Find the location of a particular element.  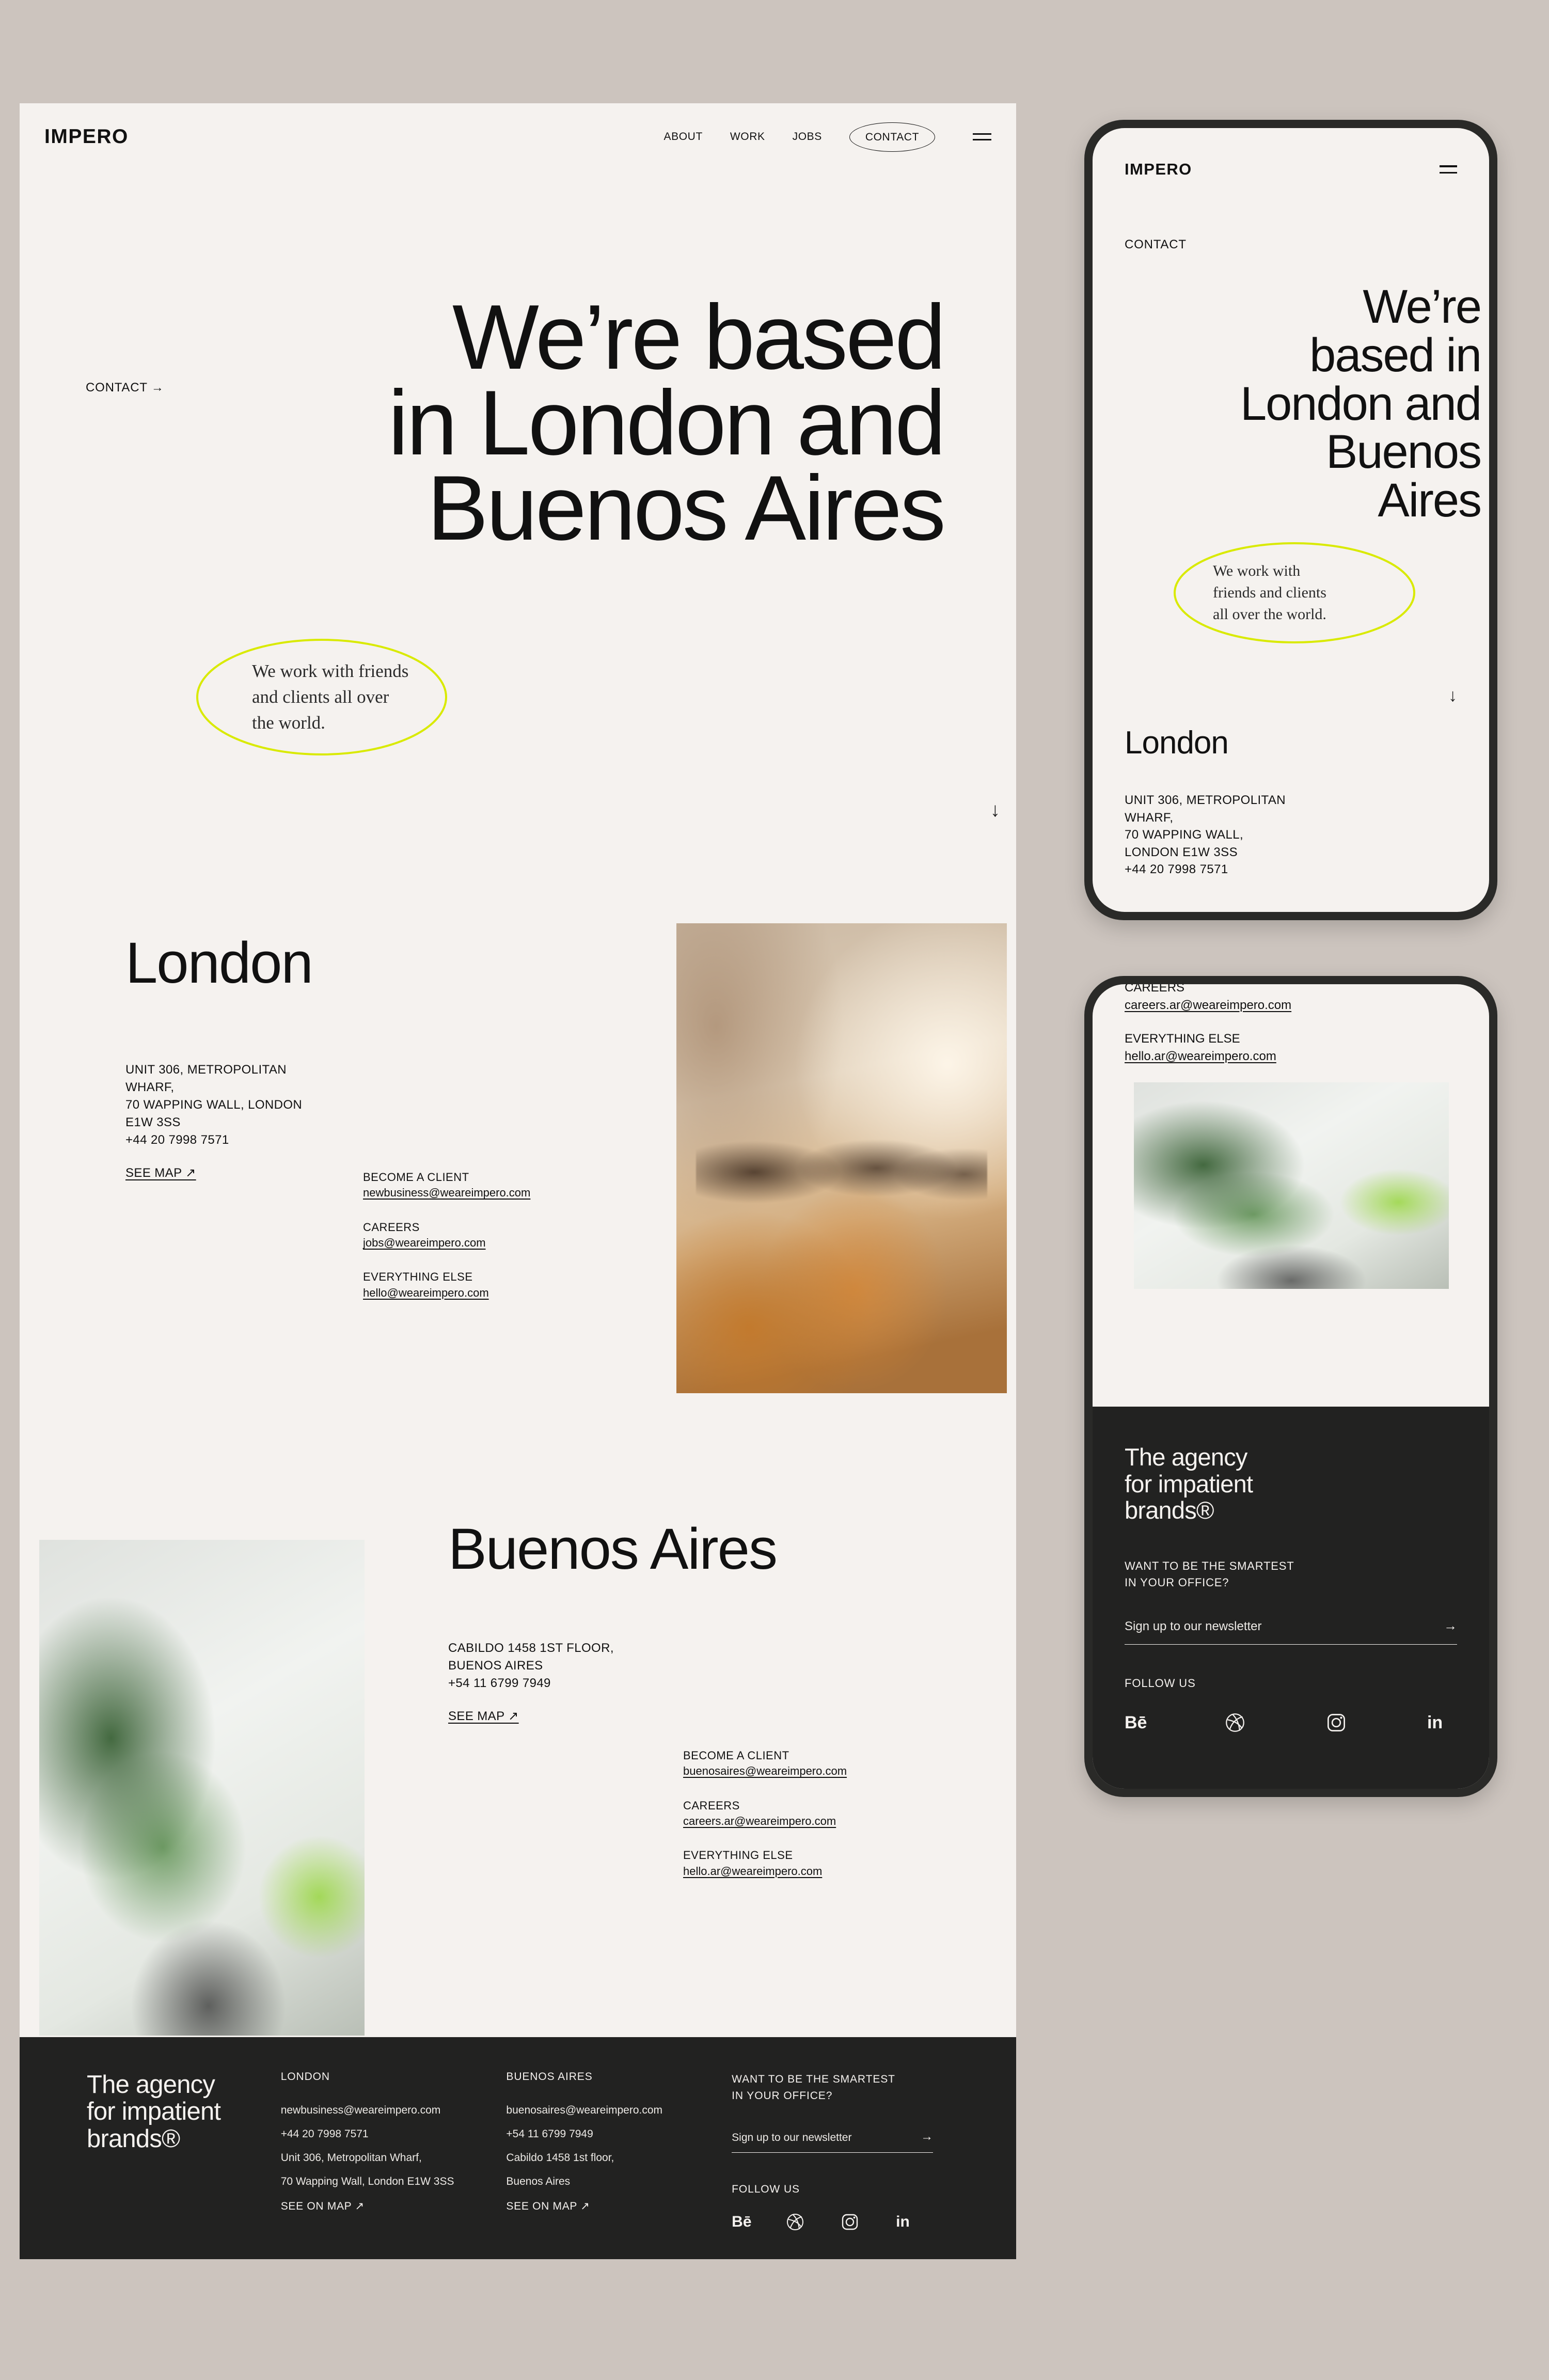

nav-links: ABOUT WORK JOBS CONTACT is located at coordinates (827, 137).